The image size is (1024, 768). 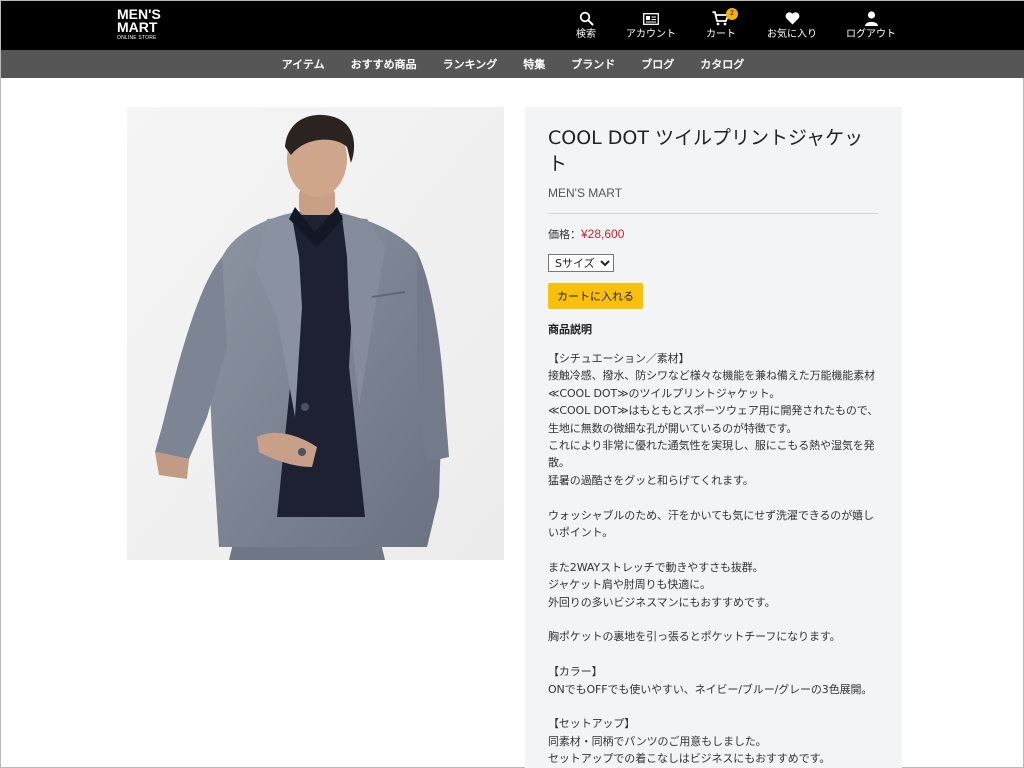 I want to click on user-icon, so click(x=871, y=18).